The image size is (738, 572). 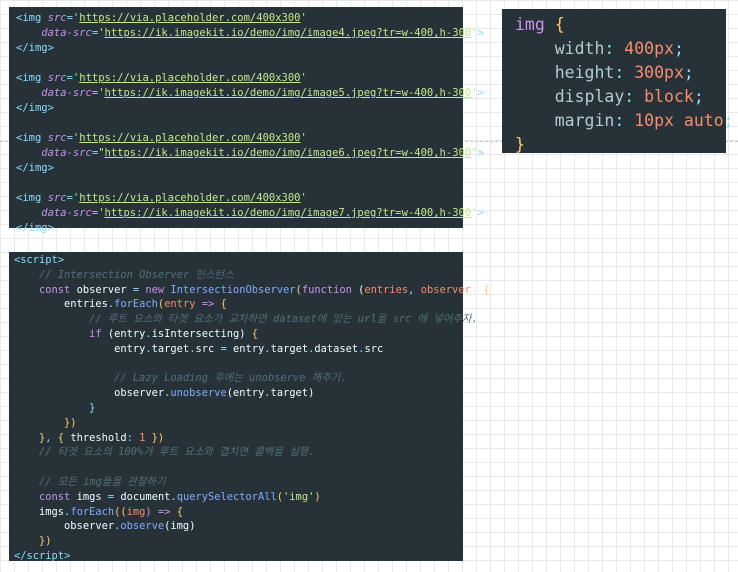 I want to click on code-token: observe, so click(x=142, y=526).